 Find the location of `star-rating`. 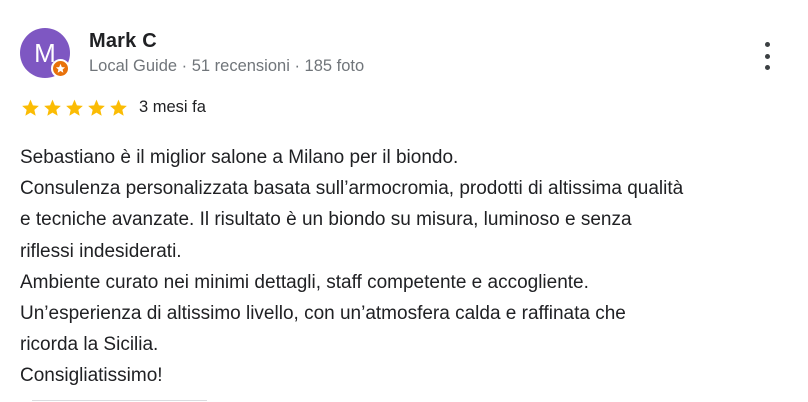

star-rating is located at coordinates (74, 108).